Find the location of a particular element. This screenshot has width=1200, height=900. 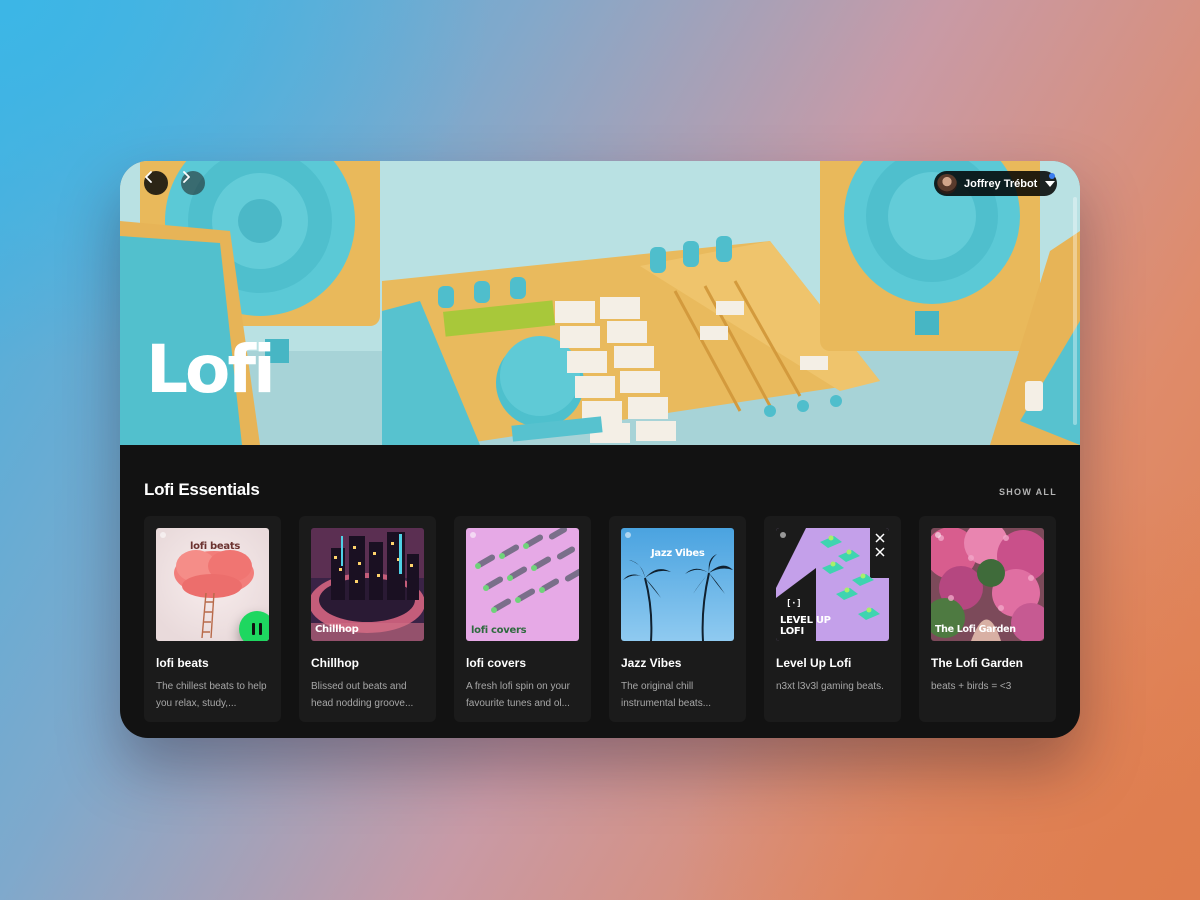

cover-text: Chillhop is located at coordinates (337, 629).